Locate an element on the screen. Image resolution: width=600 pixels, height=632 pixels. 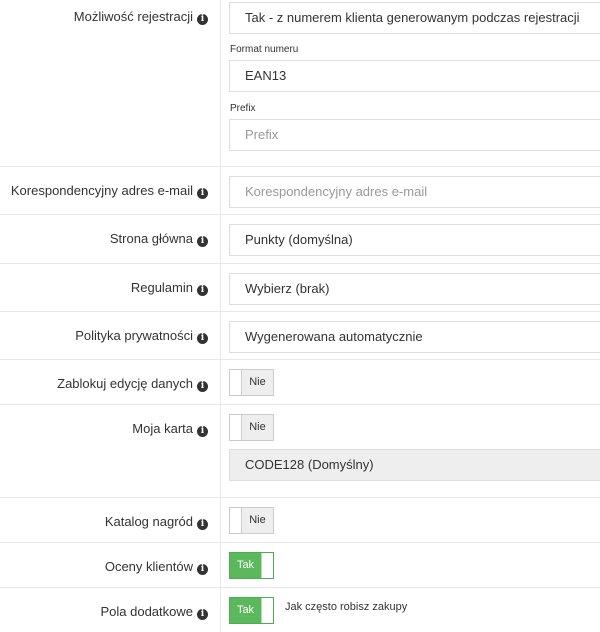
homepage-select: Punkty (domyślna) is located at coordinates (414, 240).